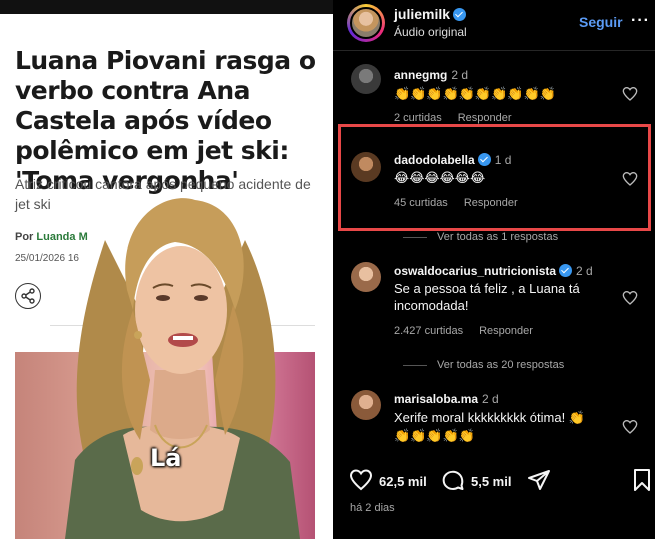 This screenshot has width=655, height=539. Describe the element at coordinates (436, 399) in the screenshot. I see `comment-username-text: marisaloba.ma` at that location.